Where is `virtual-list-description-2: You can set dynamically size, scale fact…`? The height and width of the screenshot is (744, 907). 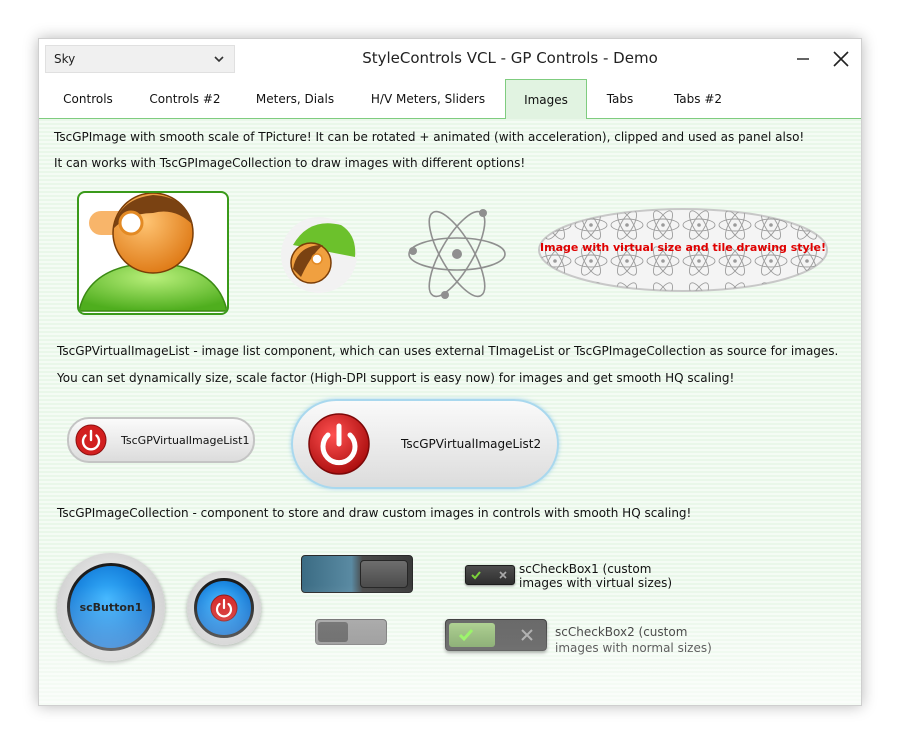 virtual-list-description-2: You can set dynamically size, scale fact… is located at coordinates (396, 378).